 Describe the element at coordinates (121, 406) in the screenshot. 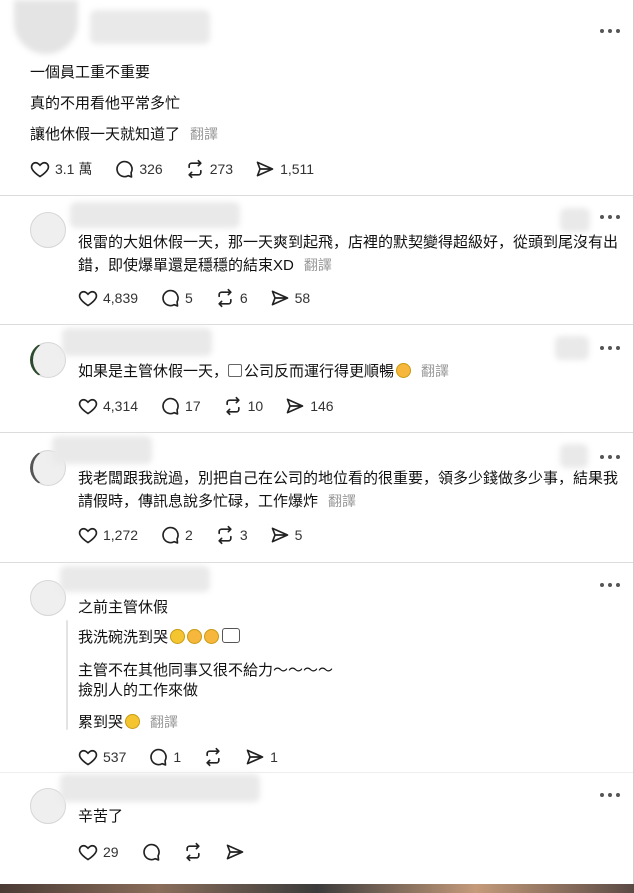

I see `like-count: 4,314` at that location.